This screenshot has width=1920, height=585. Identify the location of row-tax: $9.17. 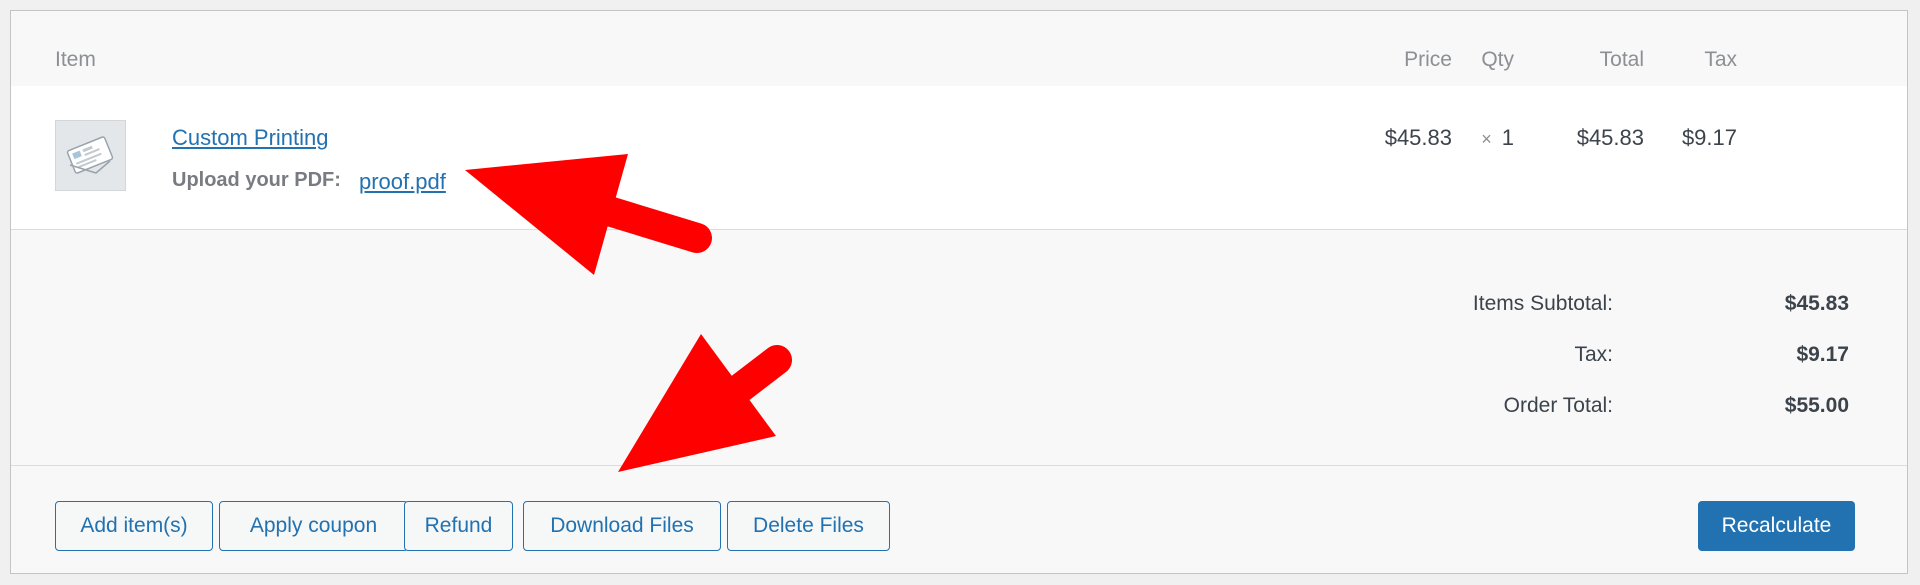
(1709, 137).